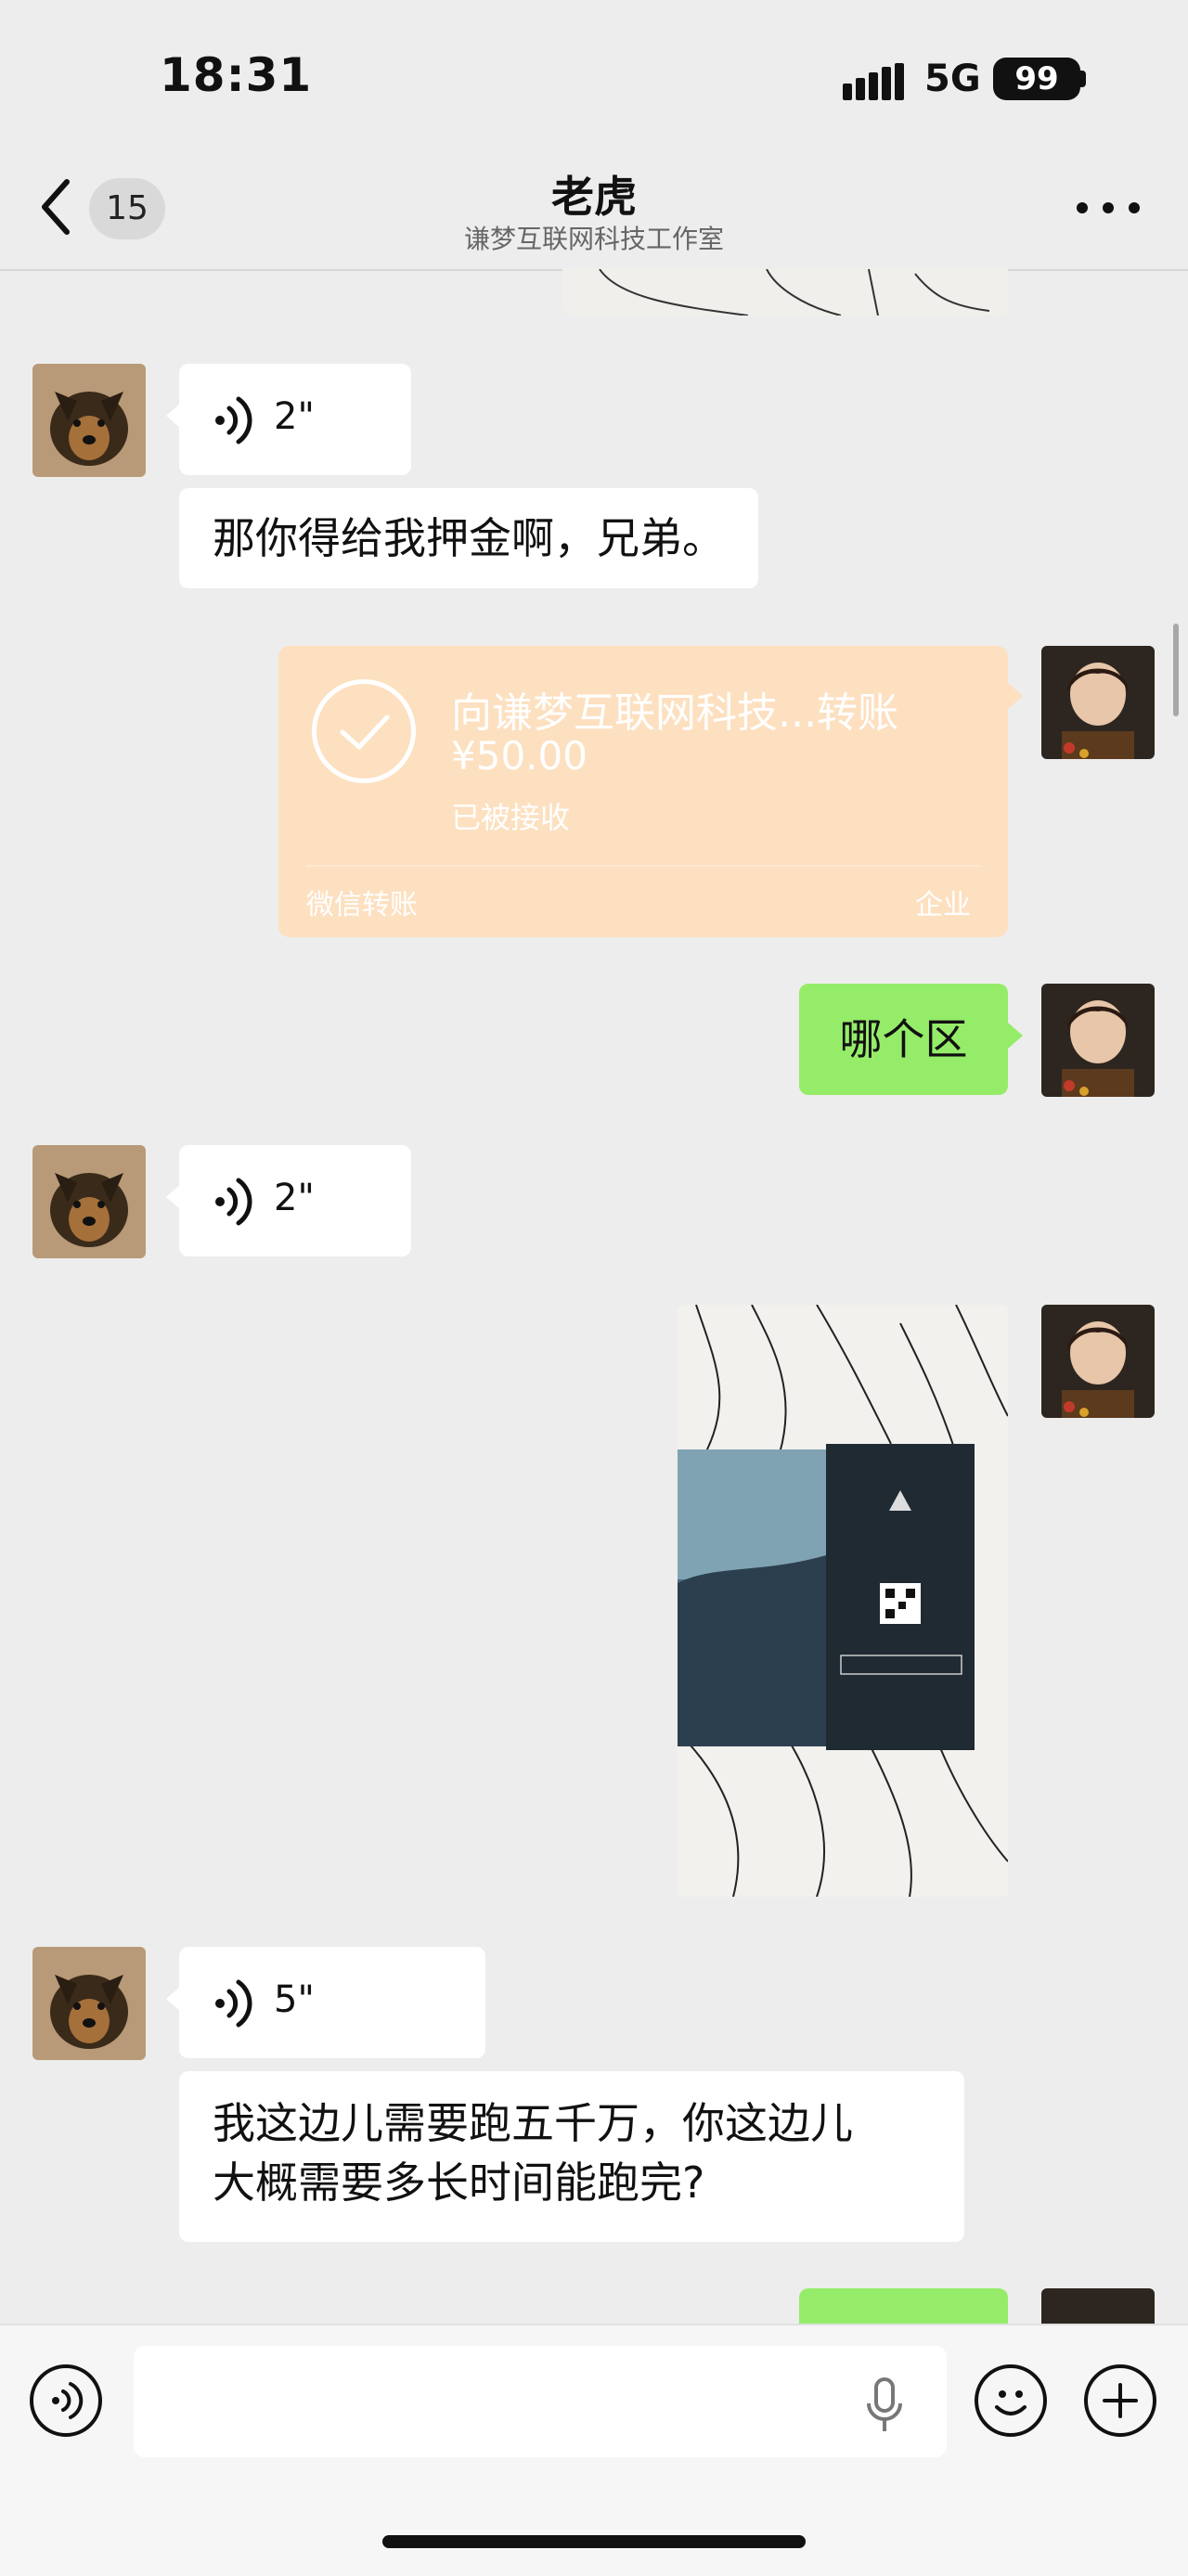 The width and height of the screenshot is (1188, 2576). What do you see at coordinates (127, 208) in the screenshot?
I see `unread-count-badge: 15` at bounding box center [127, 208].